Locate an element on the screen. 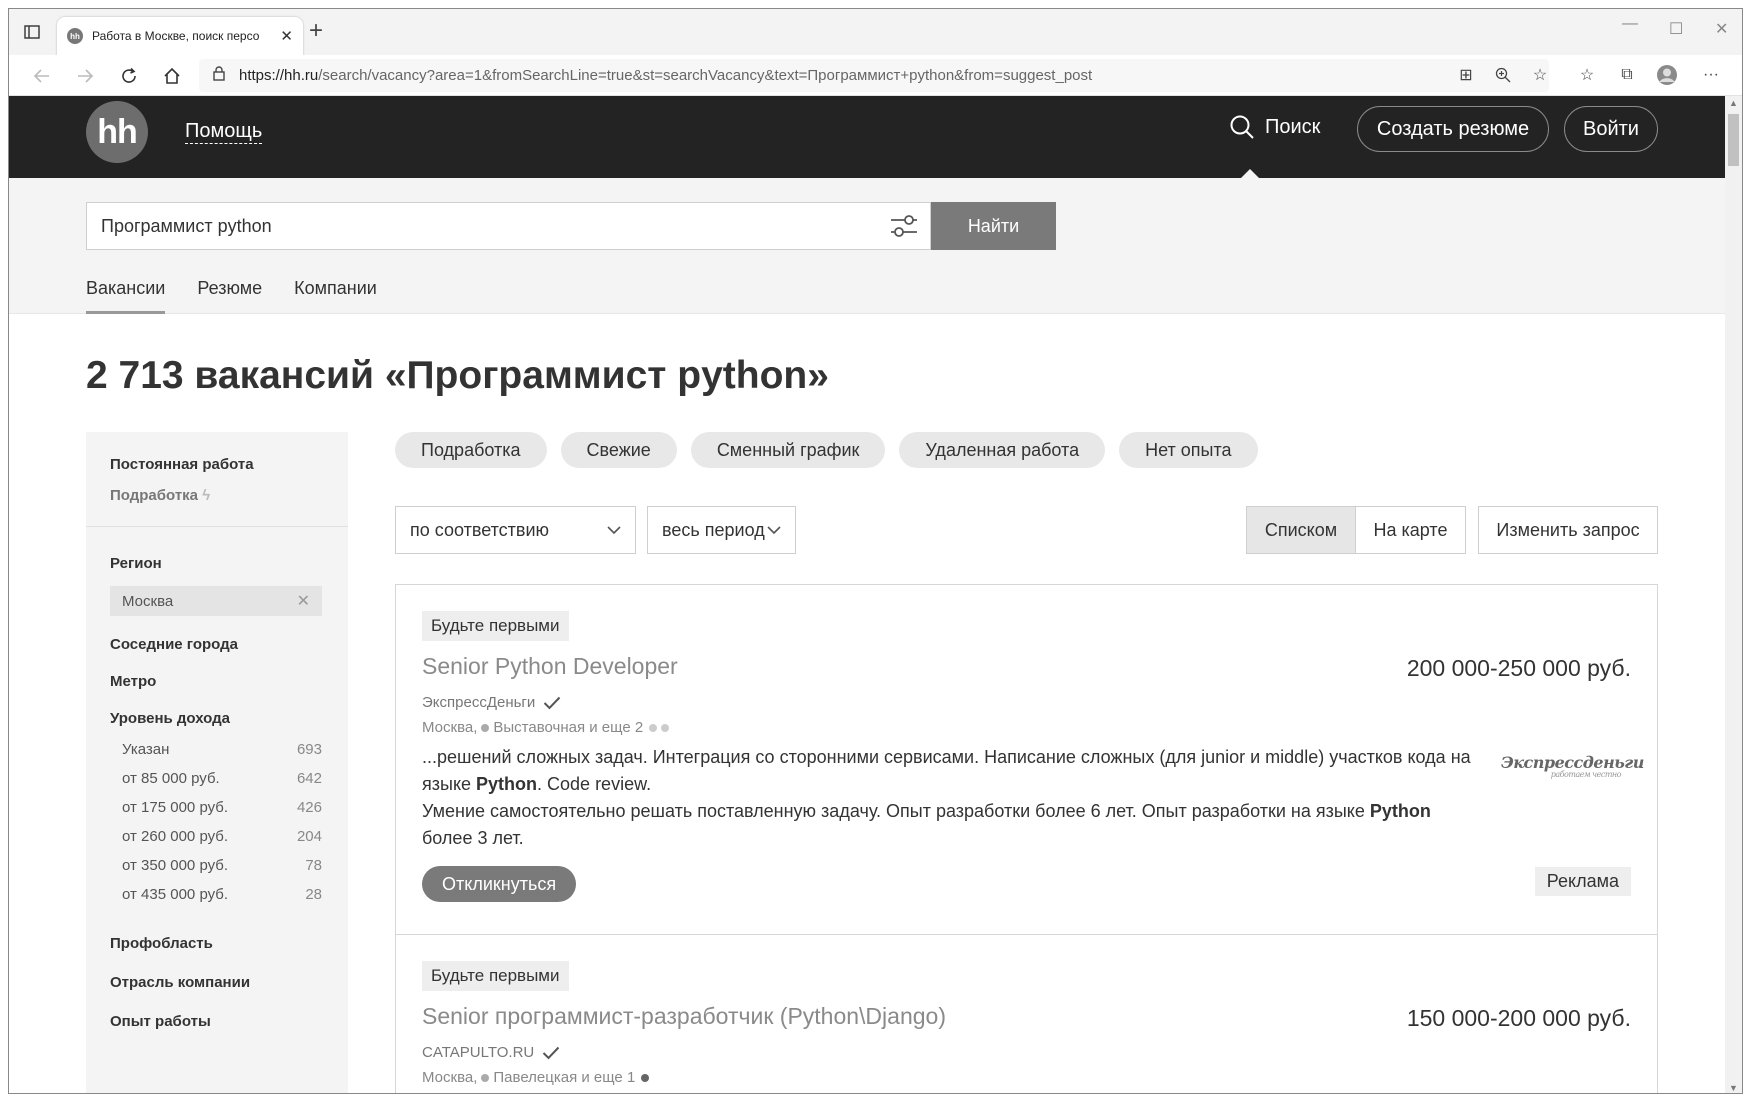 The image size is (1751, 1100). scroll-thumb is located at coordinates (1733, 140).